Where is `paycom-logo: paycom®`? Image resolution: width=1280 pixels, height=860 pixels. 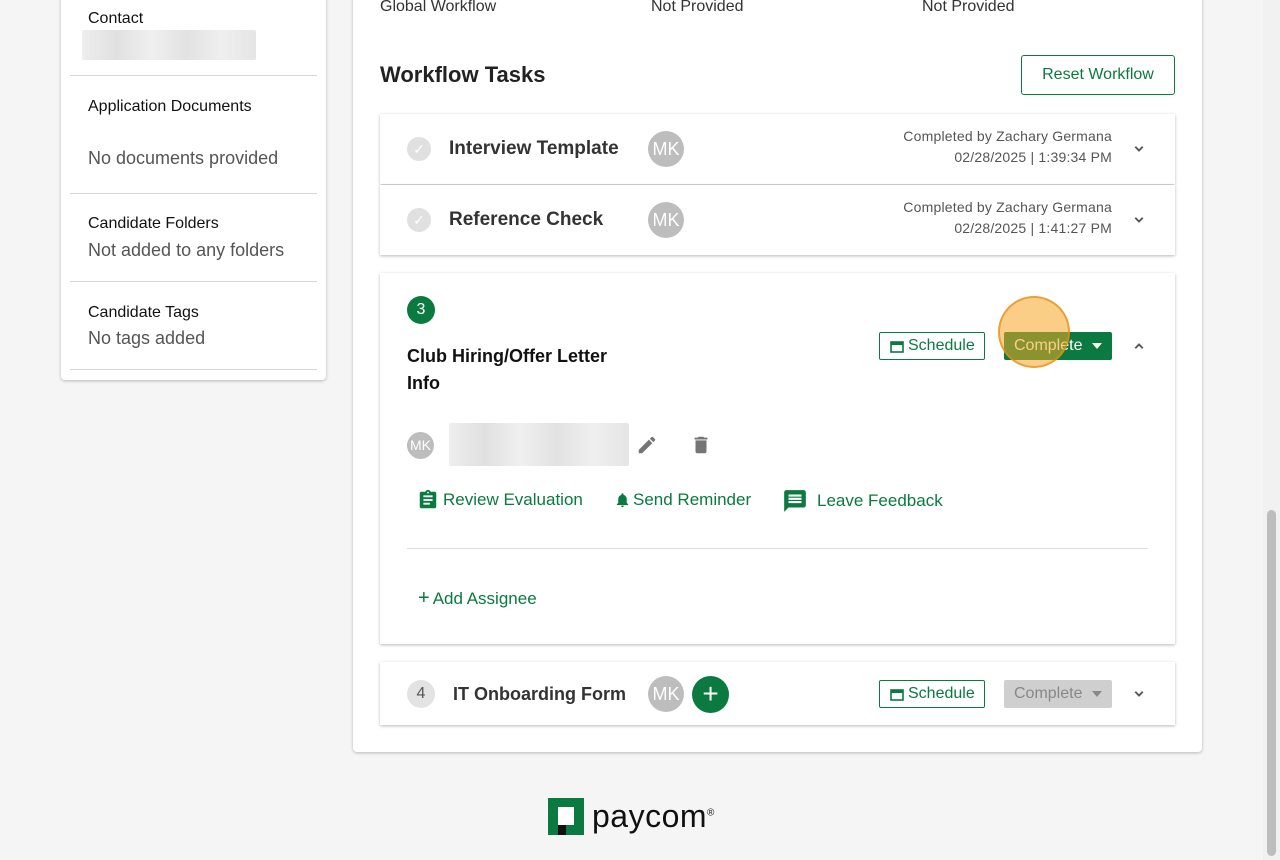 paycom-logo: paycom® is located at coordinates (631, 816).